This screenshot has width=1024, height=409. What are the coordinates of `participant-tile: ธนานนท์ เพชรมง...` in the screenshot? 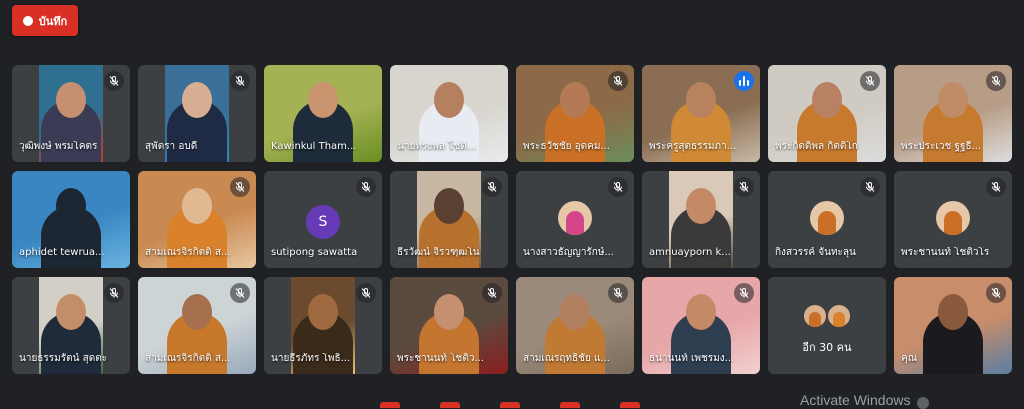 It's located at (701, 325).